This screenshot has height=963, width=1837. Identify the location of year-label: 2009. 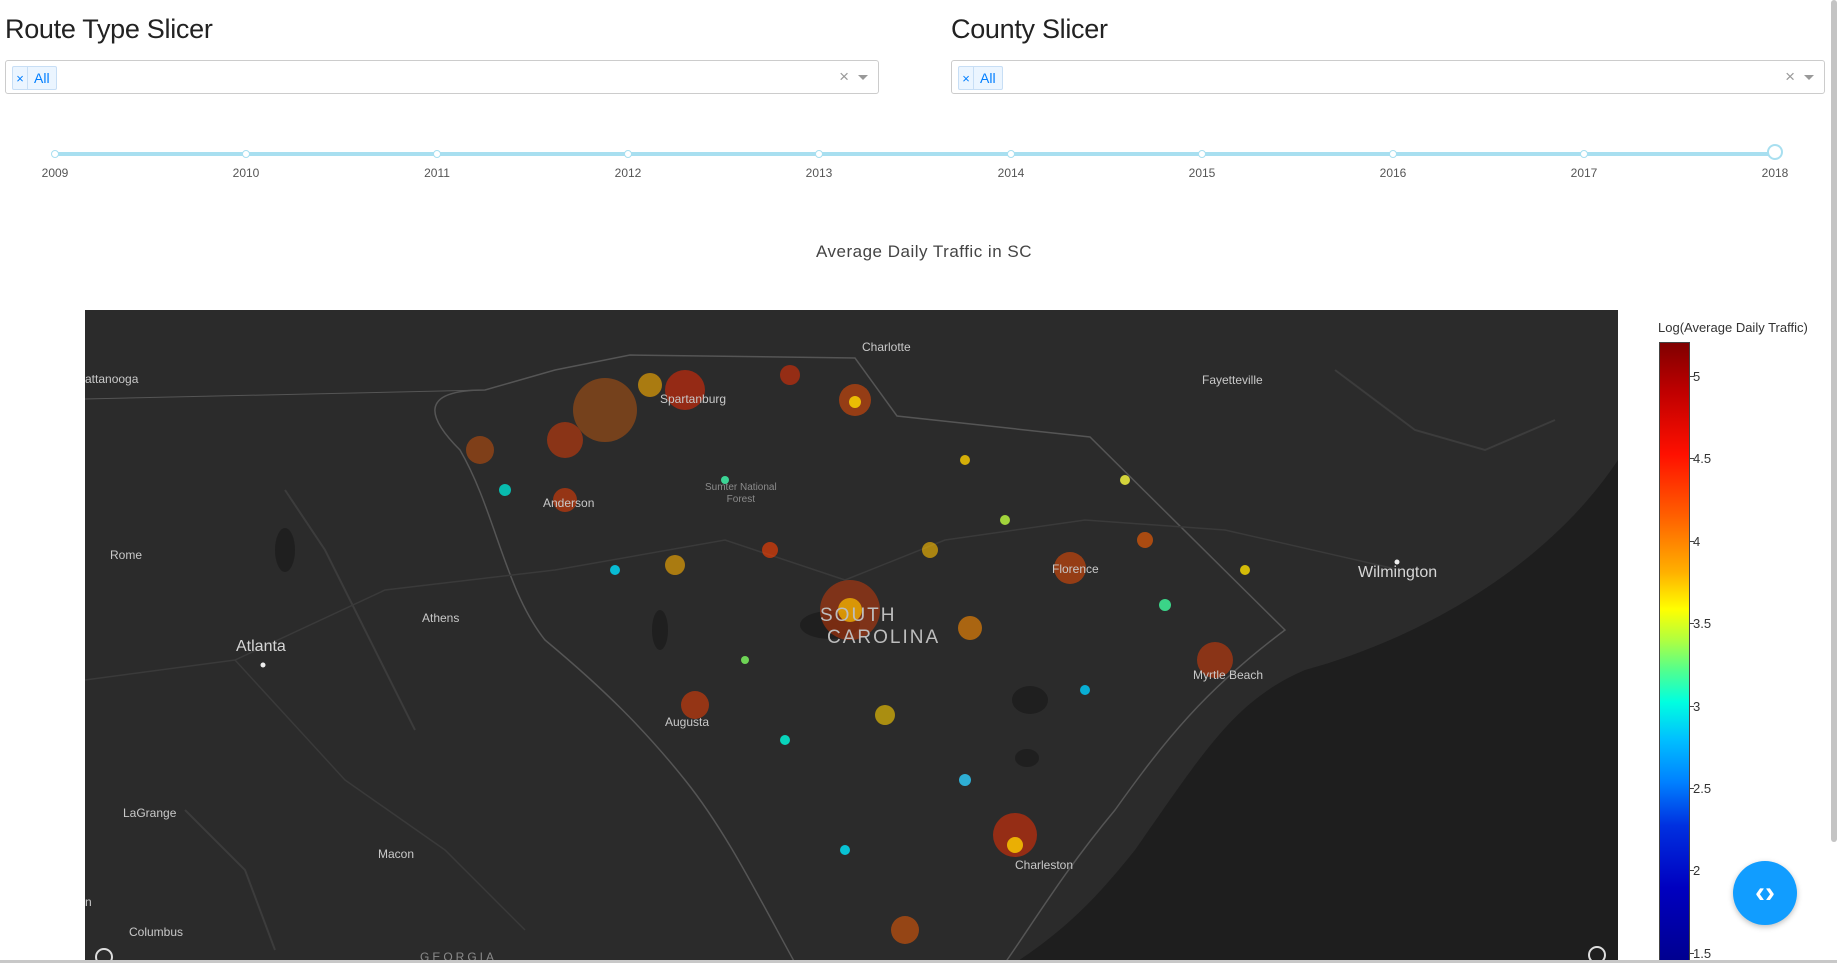
(55, 173).